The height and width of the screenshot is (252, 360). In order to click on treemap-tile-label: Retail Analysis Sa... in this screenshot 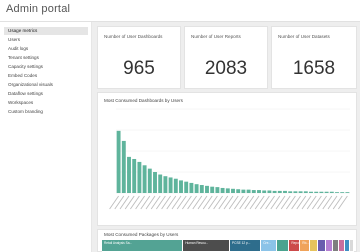, I will do `click(118, 243)`.